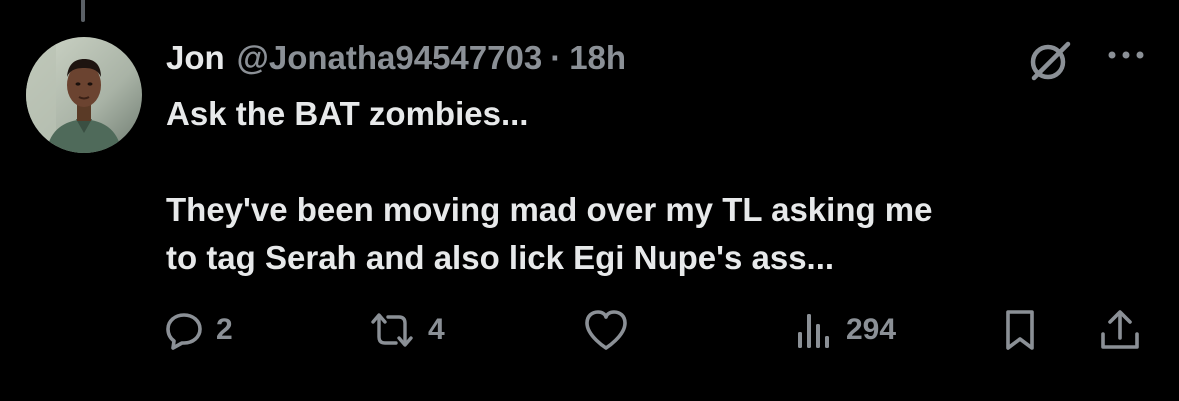  What do you see at coordinates (597, 58) in the screenshot?
I see `post-timestamp: 18h` at bounding box center [597, 58].